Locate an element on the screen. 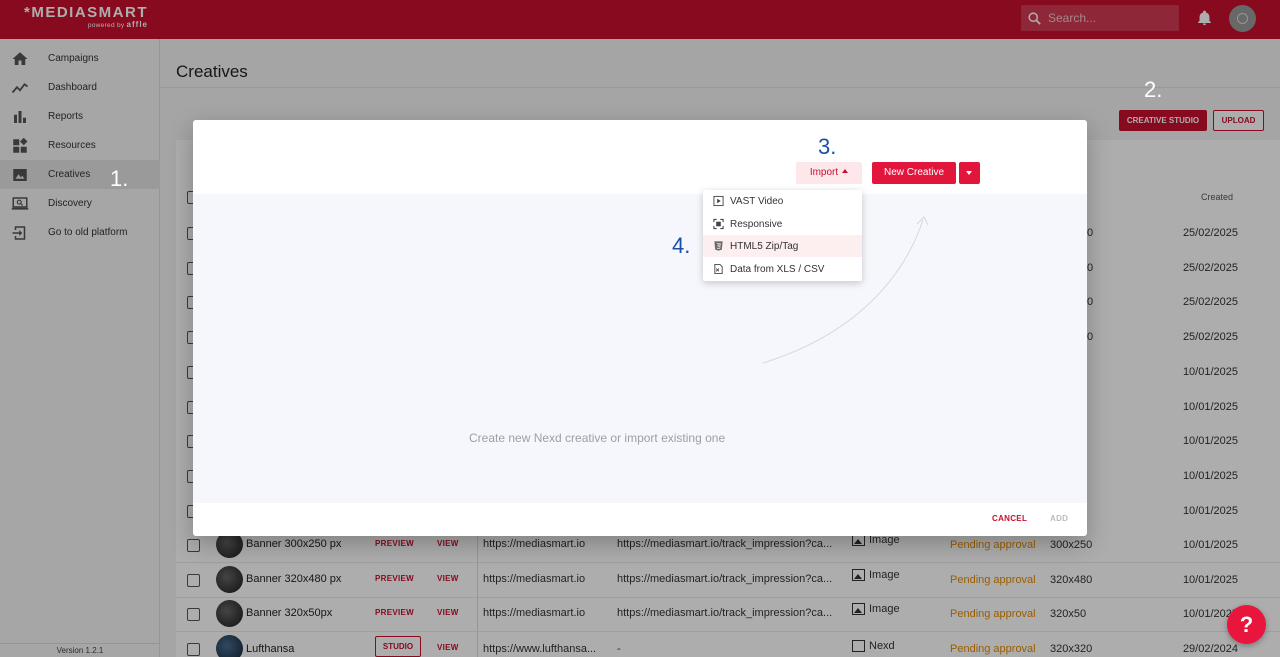  import-button: Import is located at coordinates (829, 173).